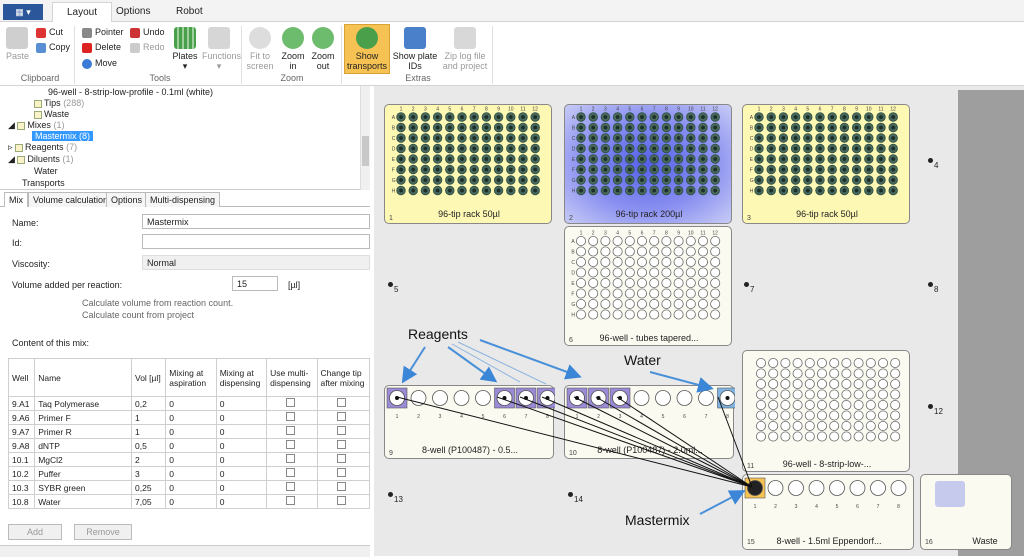 This screenshot has height=559, width=1024. Describe the element at coordinates (147, 32) in the screenshot. I see `undo-button: Undo` at that location.